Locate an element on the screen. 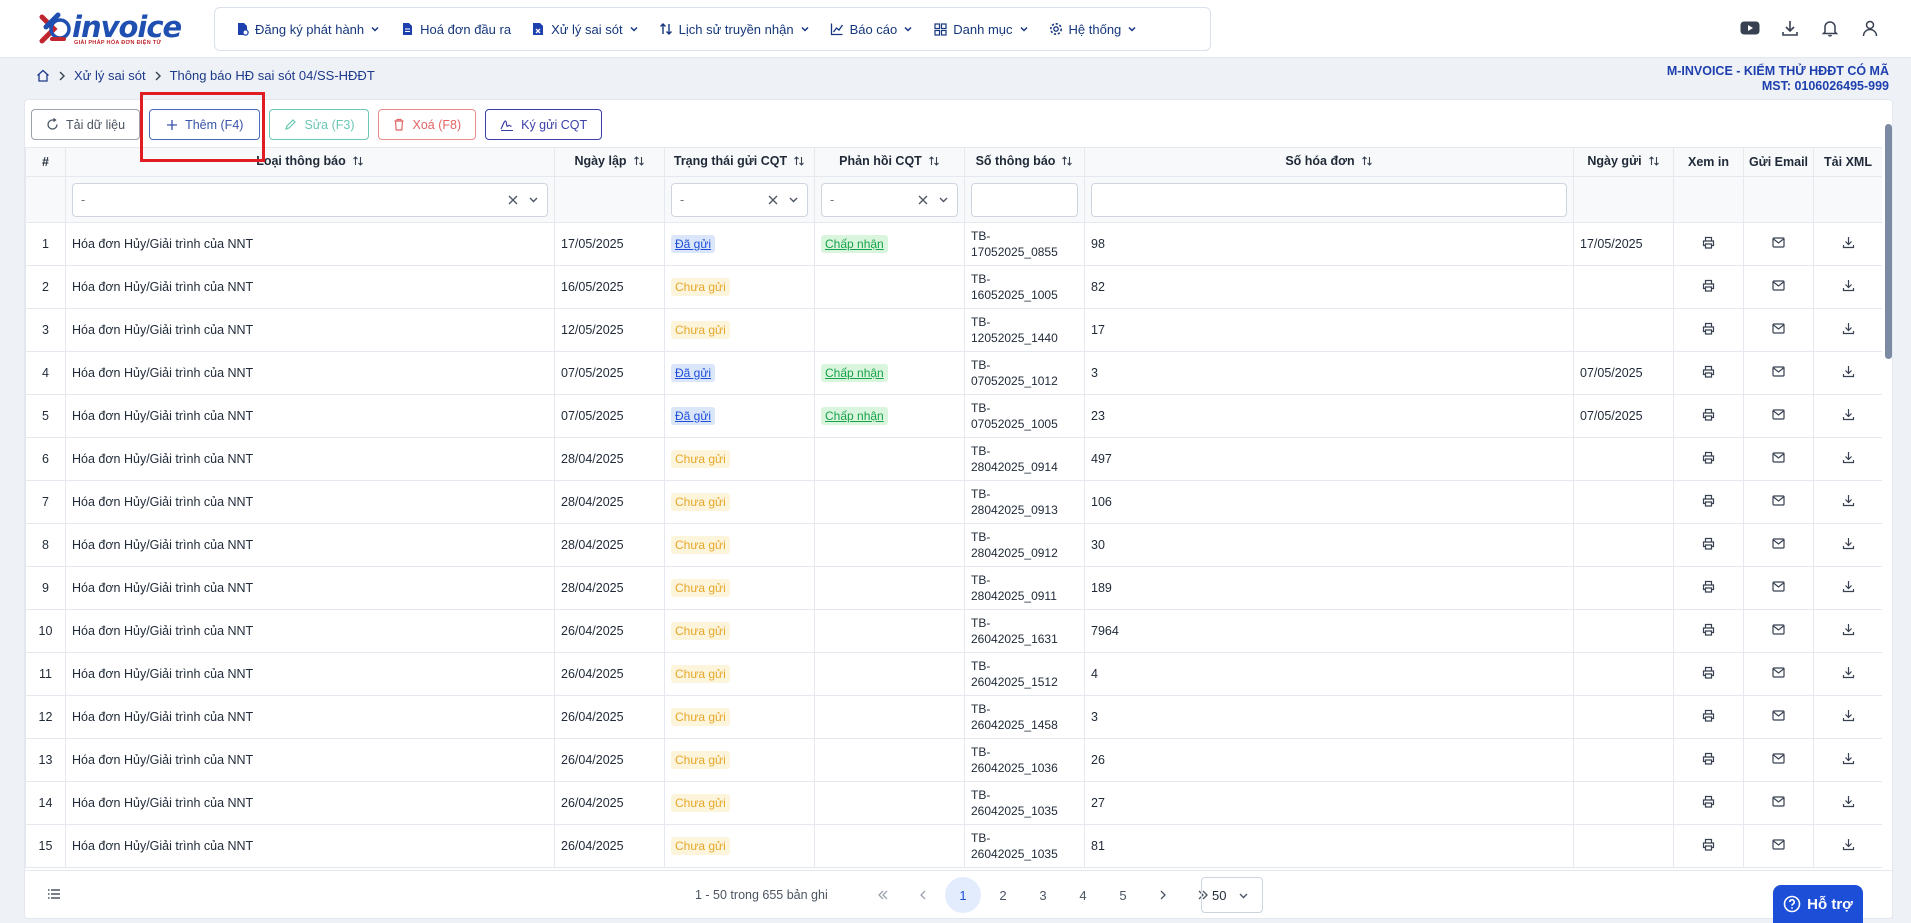  nav-report: Báo cáo is located at coordinates (872, 29).